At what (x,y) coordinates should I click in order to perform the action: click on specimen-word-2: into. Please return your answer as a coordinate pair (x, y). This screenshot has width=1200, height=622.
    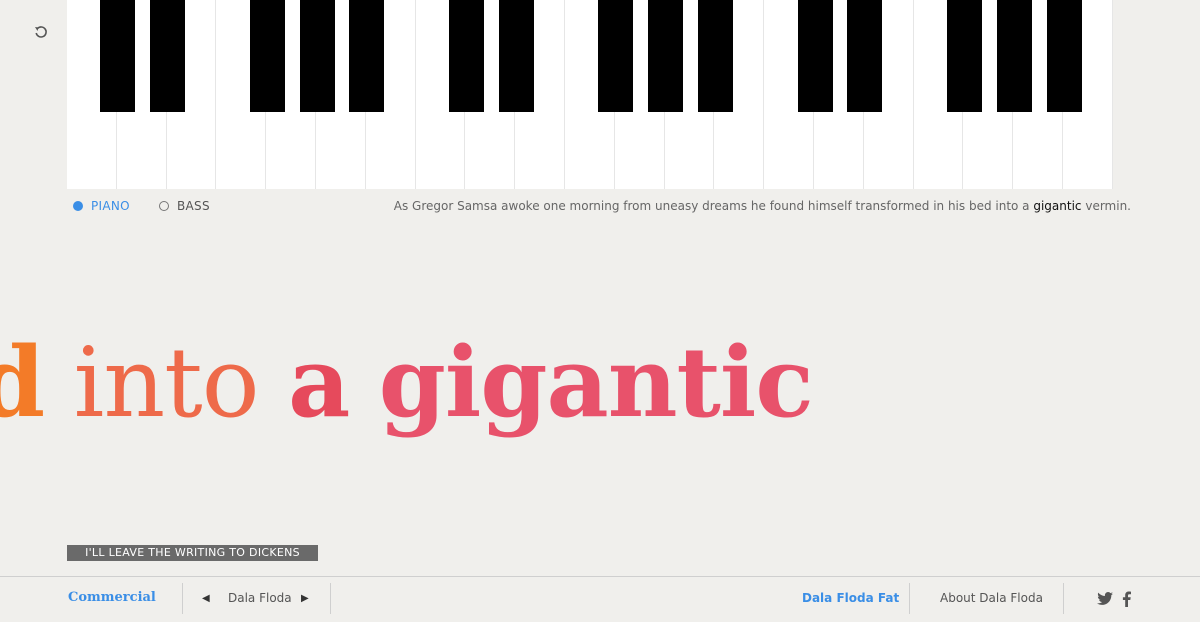
    Looking at the image, I should click on (166, 383).